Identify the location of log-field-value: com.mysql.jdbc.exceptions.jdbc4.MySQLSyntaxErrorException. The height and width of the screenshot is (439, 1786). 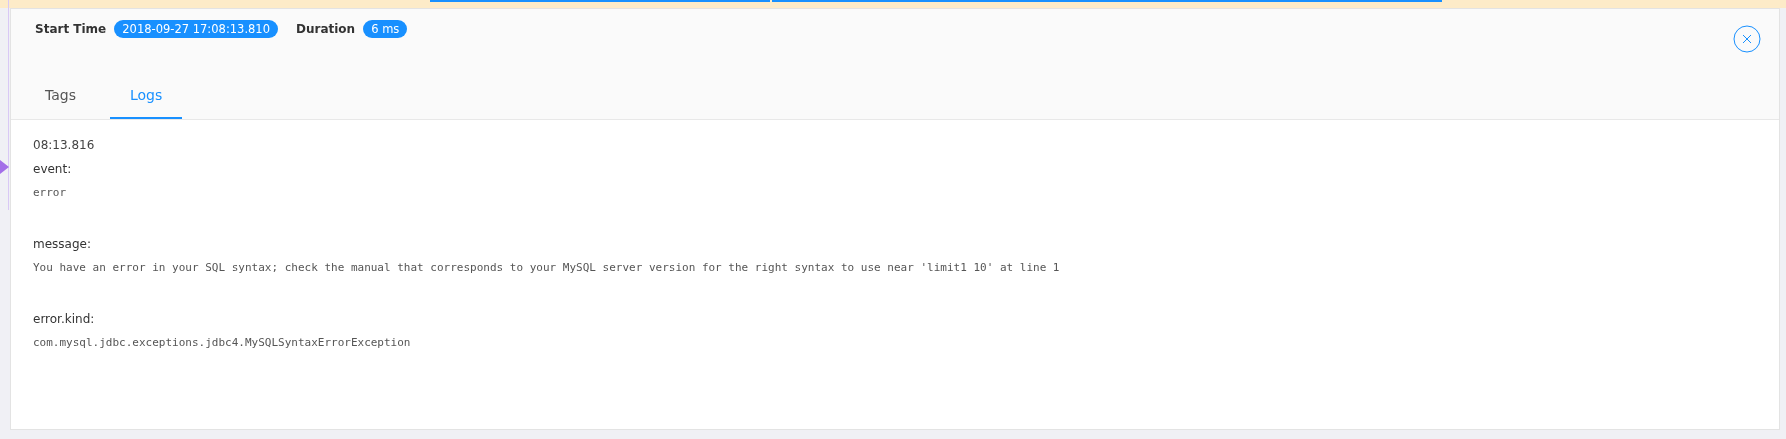
(222, 342).